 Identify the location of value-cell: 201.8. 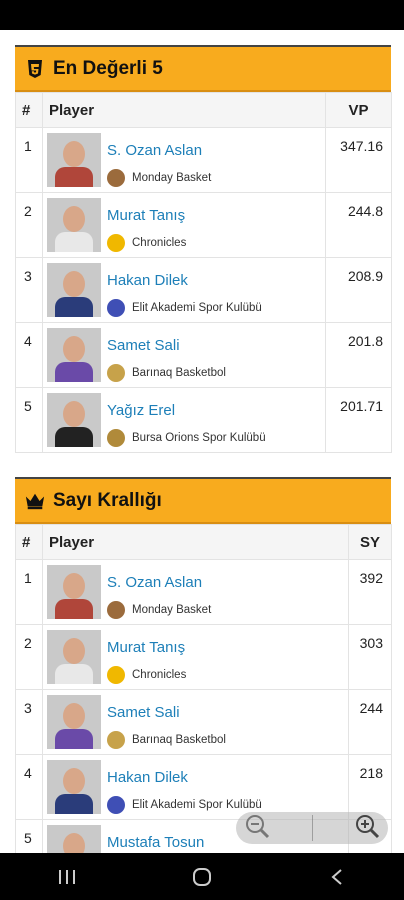
(358, 355).